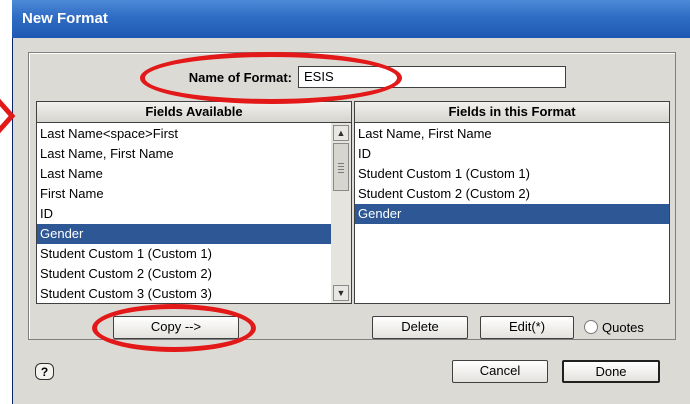 The image size is (690, 404). I want to click on cancel-button: Cancel, so click(500, 371).